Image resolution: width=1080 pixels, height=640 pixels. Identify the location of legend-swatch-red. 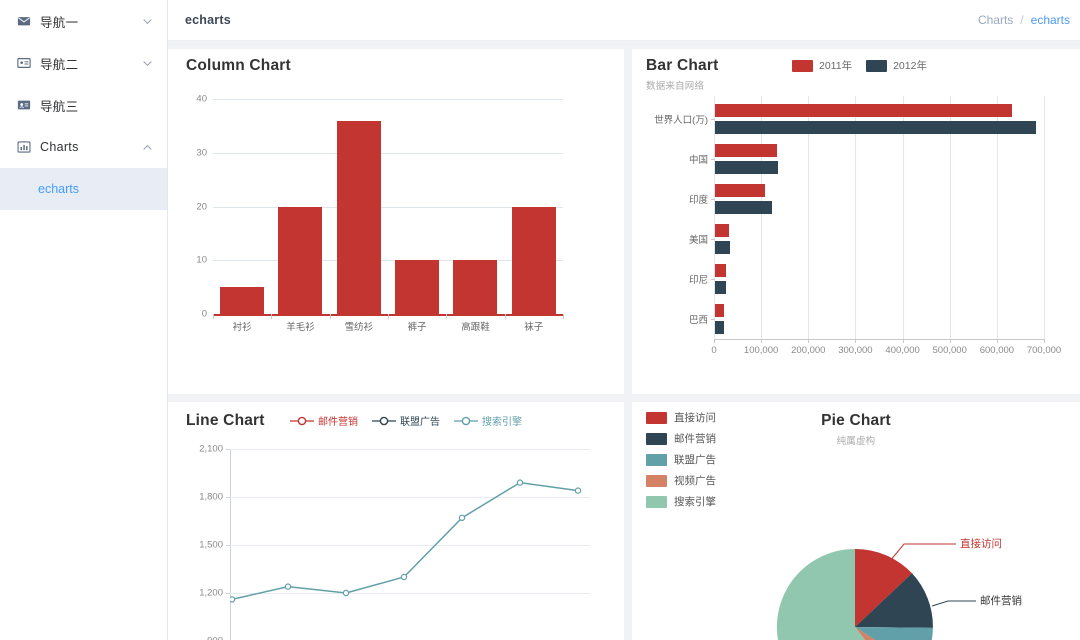
(802, 65).